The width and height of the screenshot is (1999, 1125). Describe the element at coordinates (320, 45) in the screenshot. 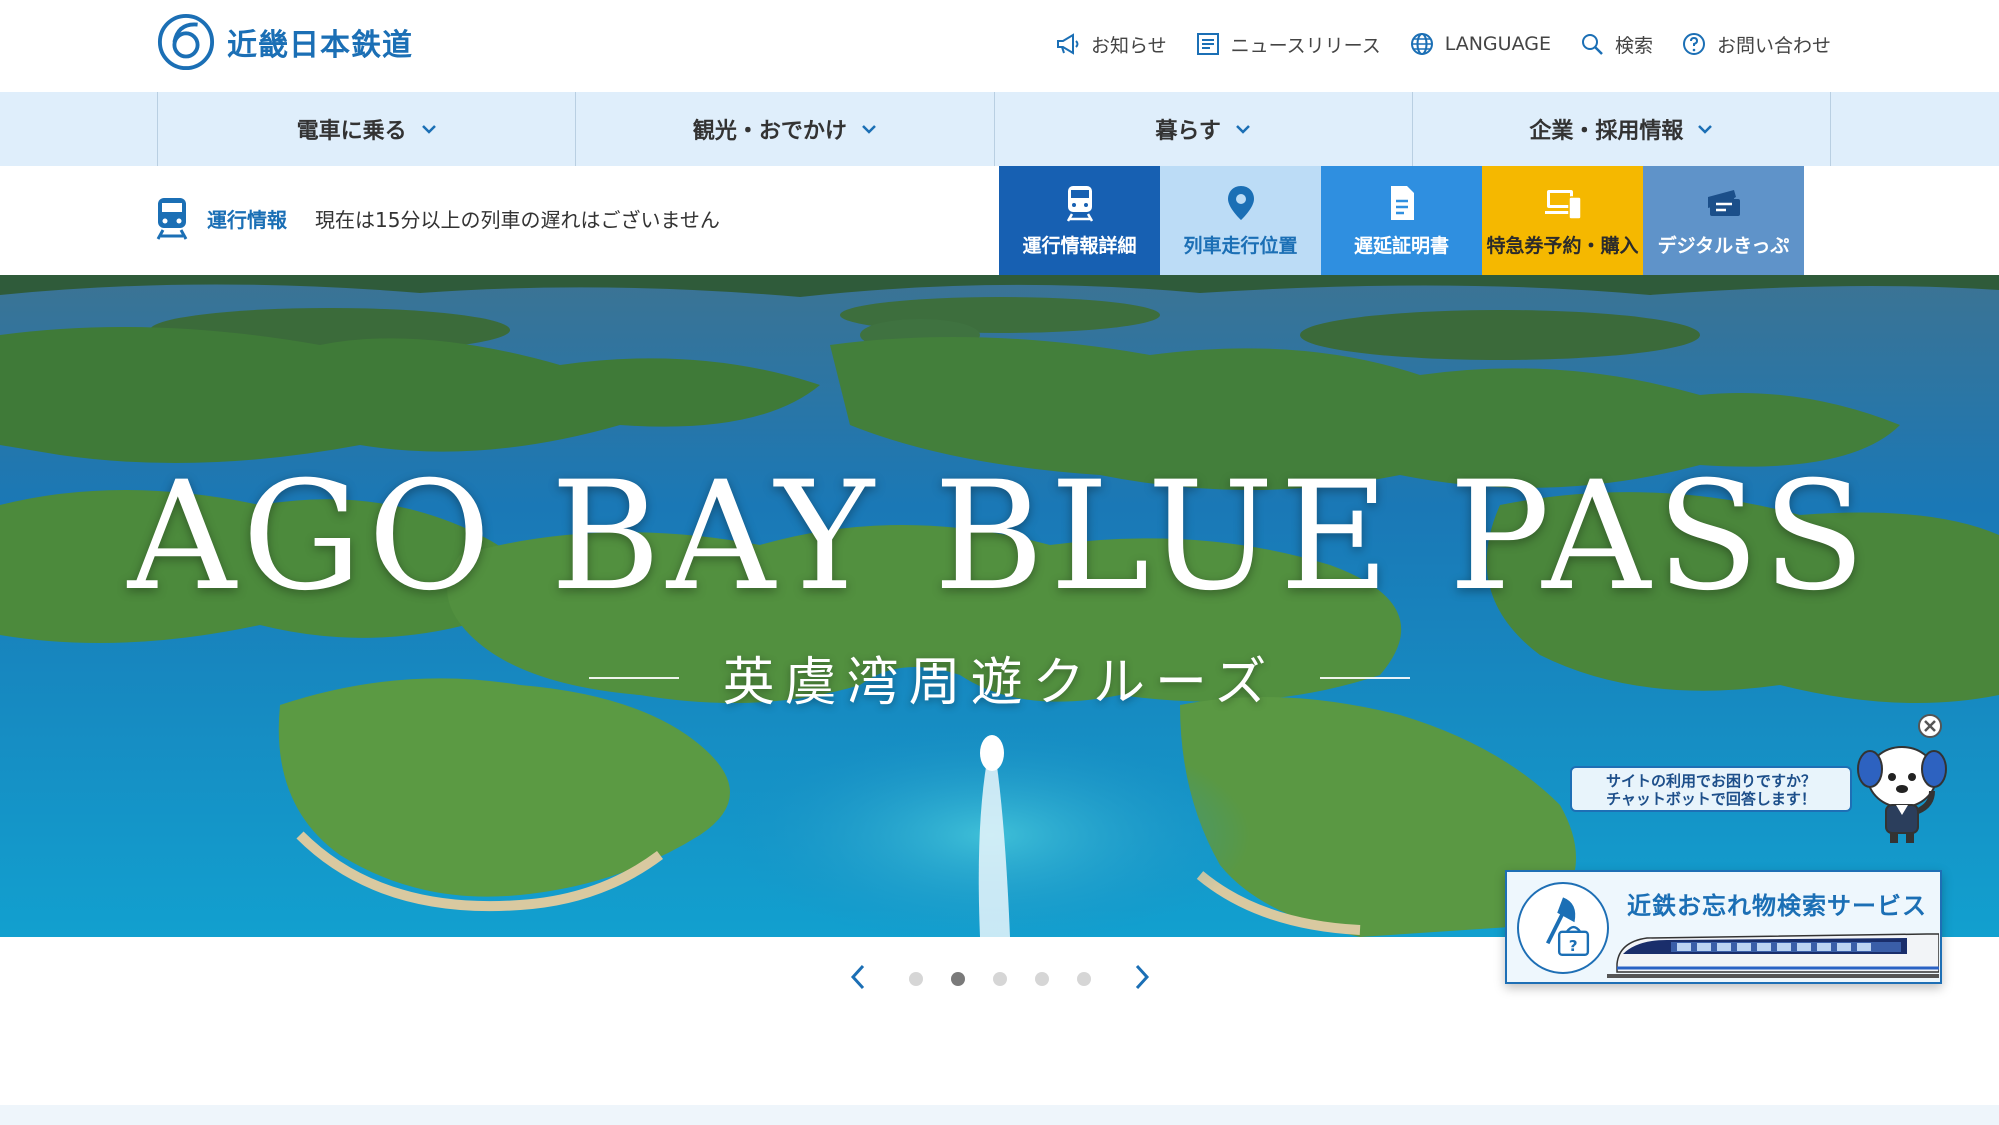

I see `logo-text: 近畿日本鉄道` at that location.